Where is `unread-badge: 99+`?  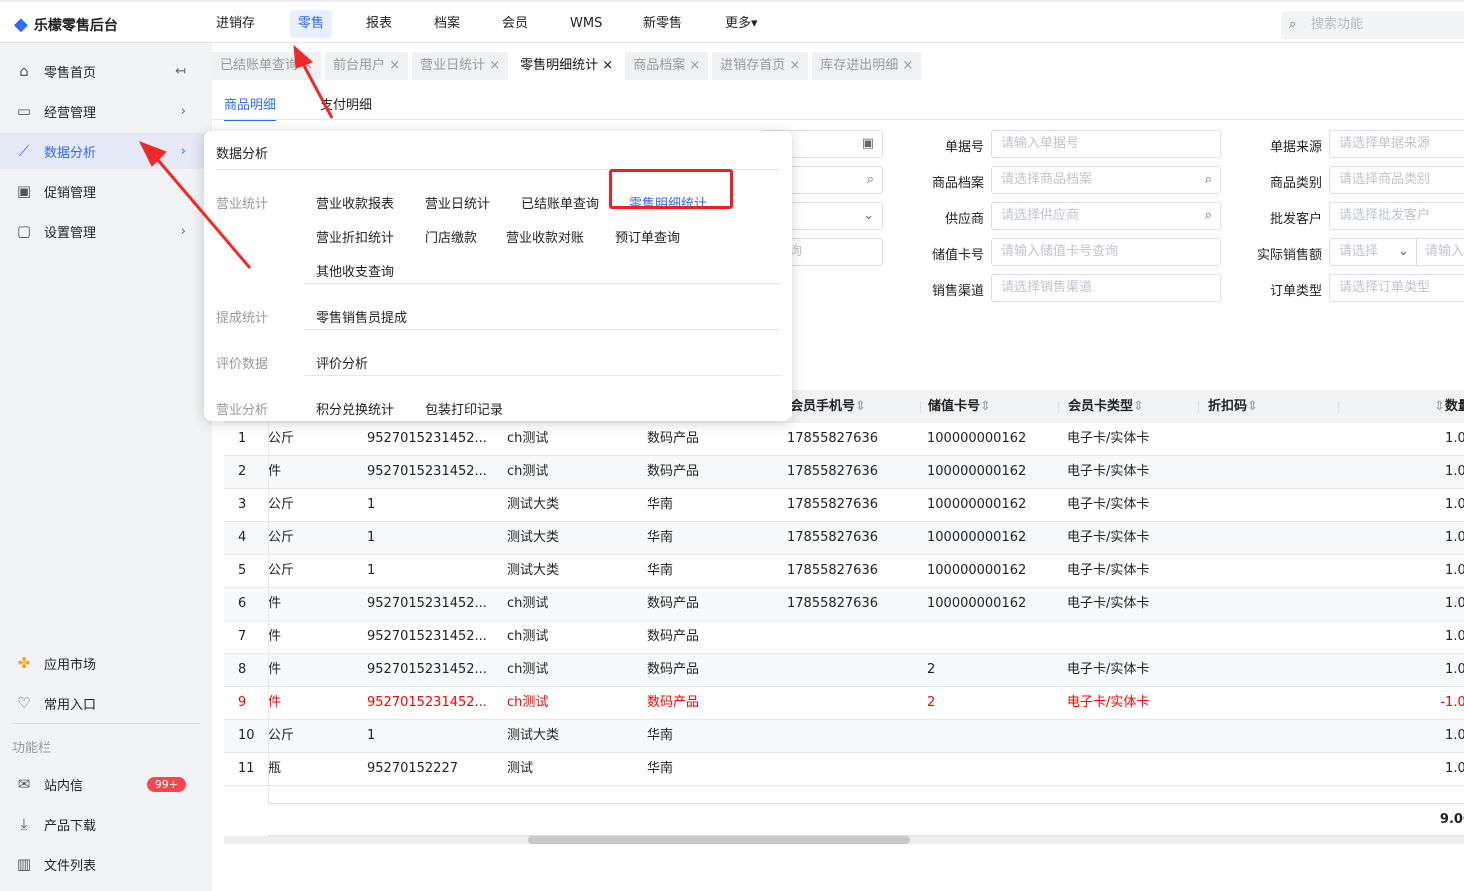 unread-badge: 99+ is located at coordinates (166, 784).